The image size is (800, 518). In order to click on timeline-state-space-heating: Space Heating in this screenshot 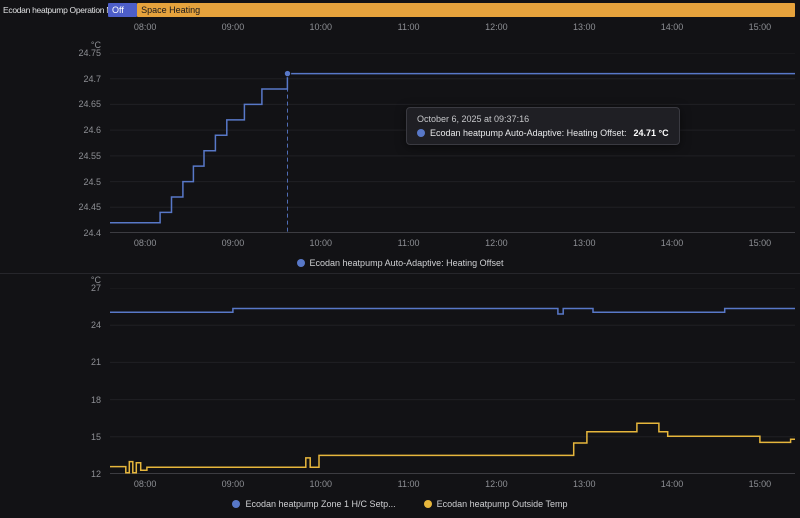, I will do `click(466, 9)`.